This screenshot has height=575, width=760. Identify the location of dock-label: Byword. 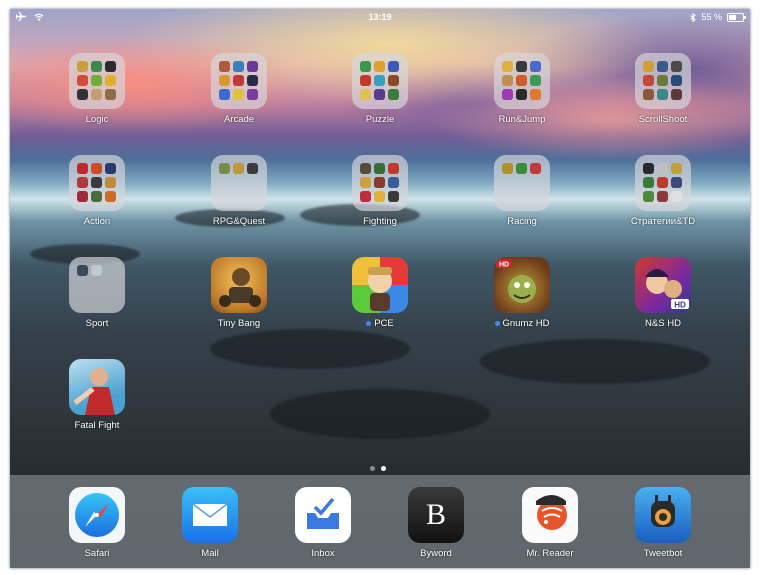
(436, 553).